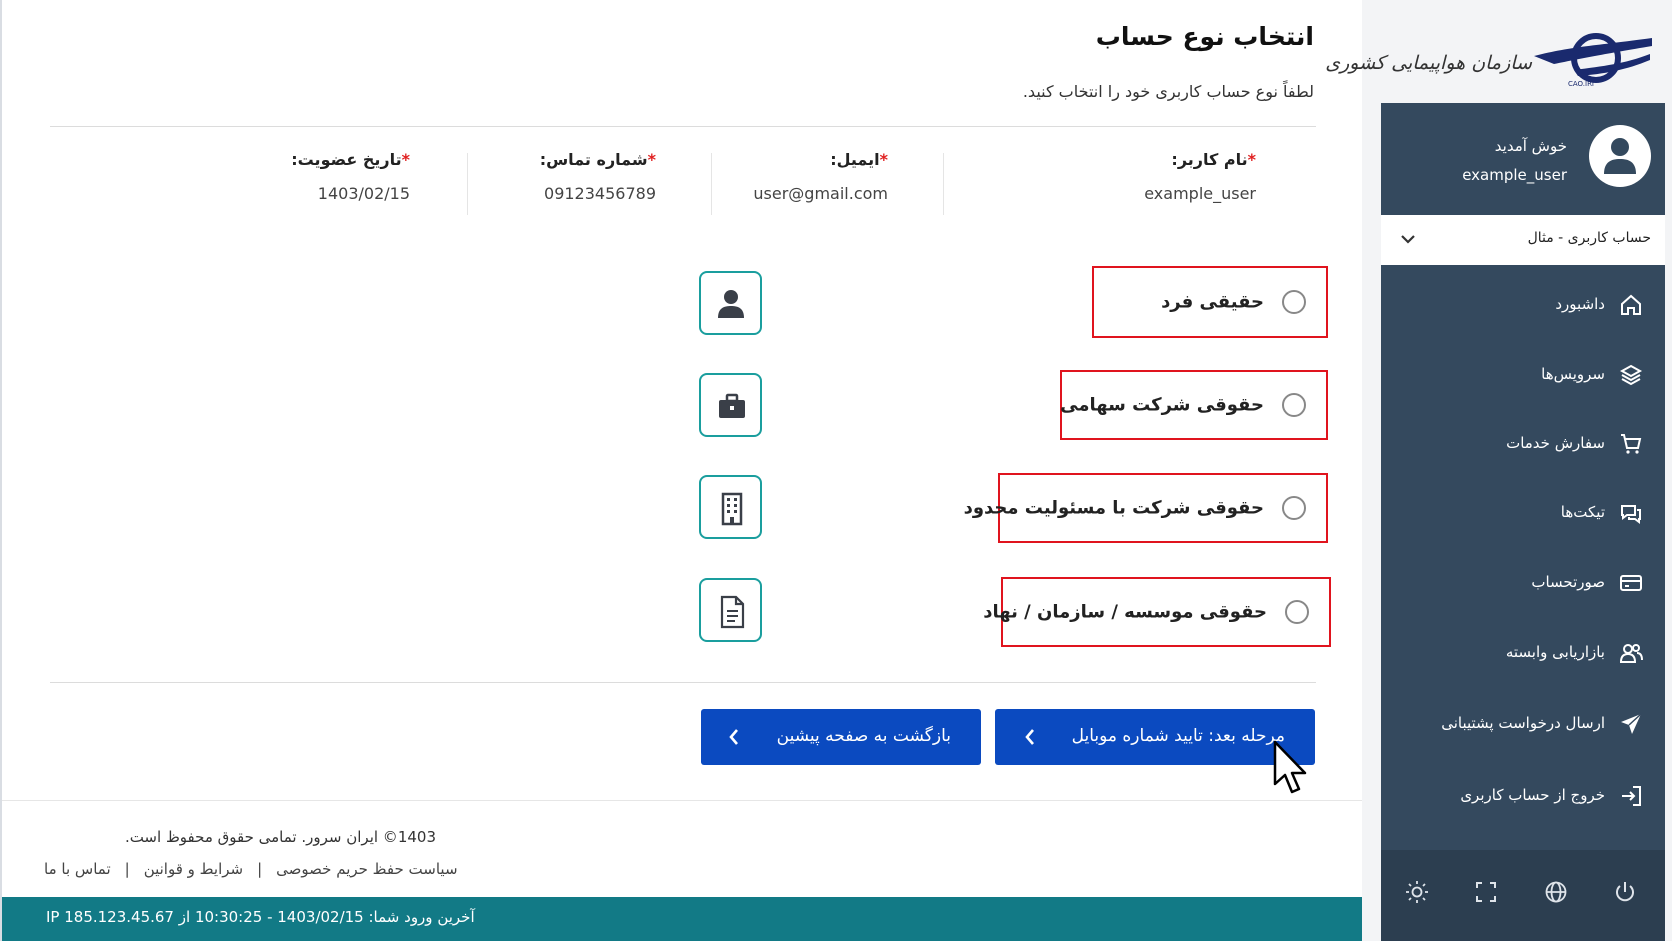 The width and height of the screenshot is (1672, 941). Describe the element at coordinates (1555, 652) in the screenshot. I see `sidebar-item-label: بازاریابی وابسته` at that location.